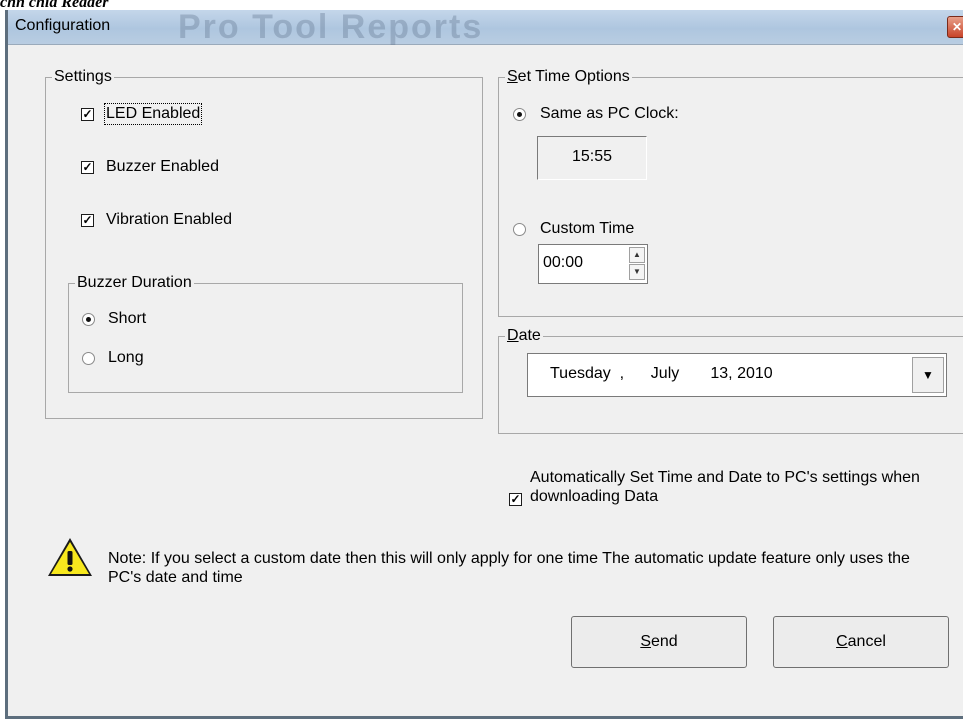 The height and width of the screenshot is (719, 963). What do you see at coordinates (87, 167) in the screenshot?
I see `buzzer-enabled-checkbox: ✓` at bounding box center [87, 167].